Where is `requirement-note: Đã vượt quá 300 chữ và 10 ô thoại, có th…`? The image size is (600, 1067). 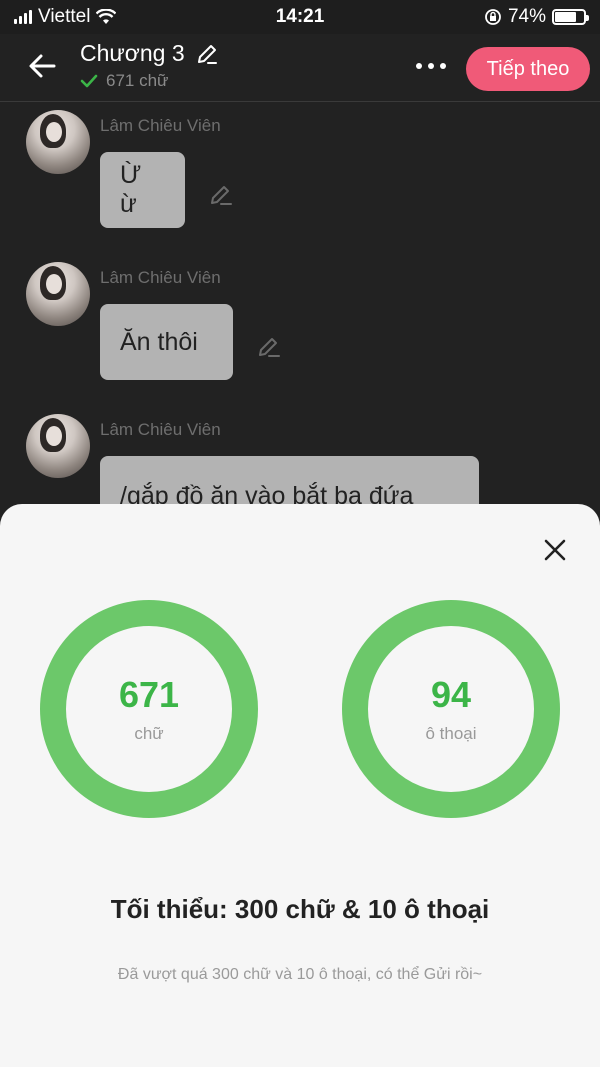 requirement-note: Đã vượt quá 300 chữ và 10 ô thoại, có th… is located at coordinates (300, 974).